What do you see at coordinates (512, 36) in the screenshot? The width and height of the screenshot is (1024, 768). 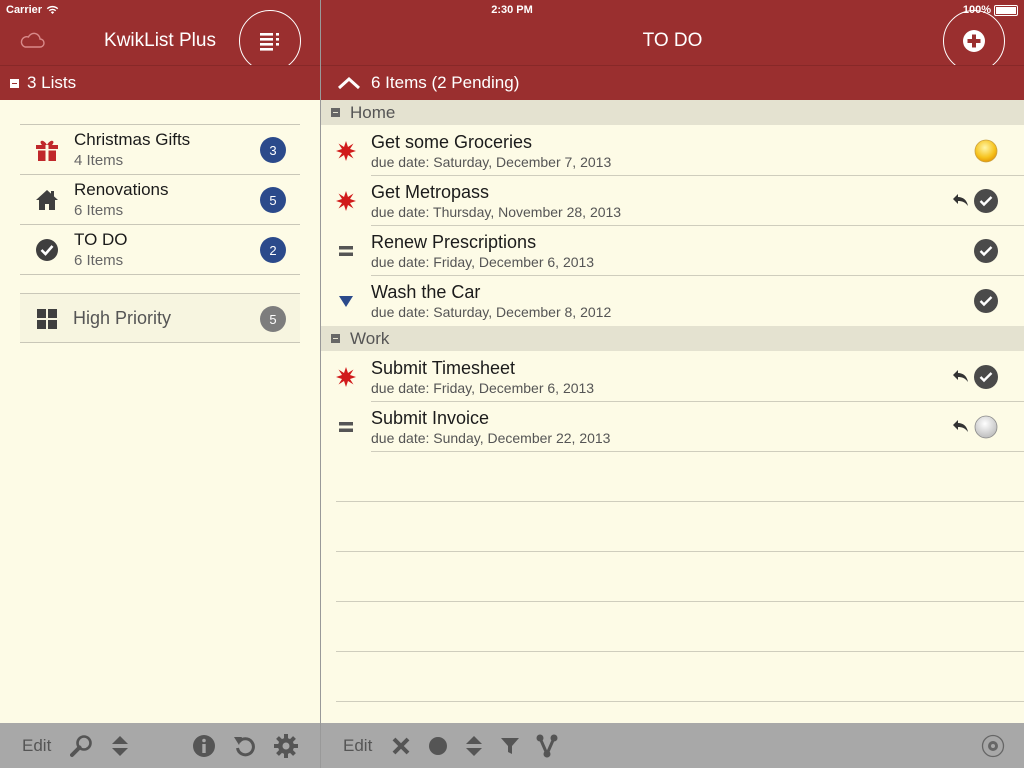 I see `header-bar: Carrier 2:30 PM 100% KwikList Plus TO DO` at bounding box center [512, 36].